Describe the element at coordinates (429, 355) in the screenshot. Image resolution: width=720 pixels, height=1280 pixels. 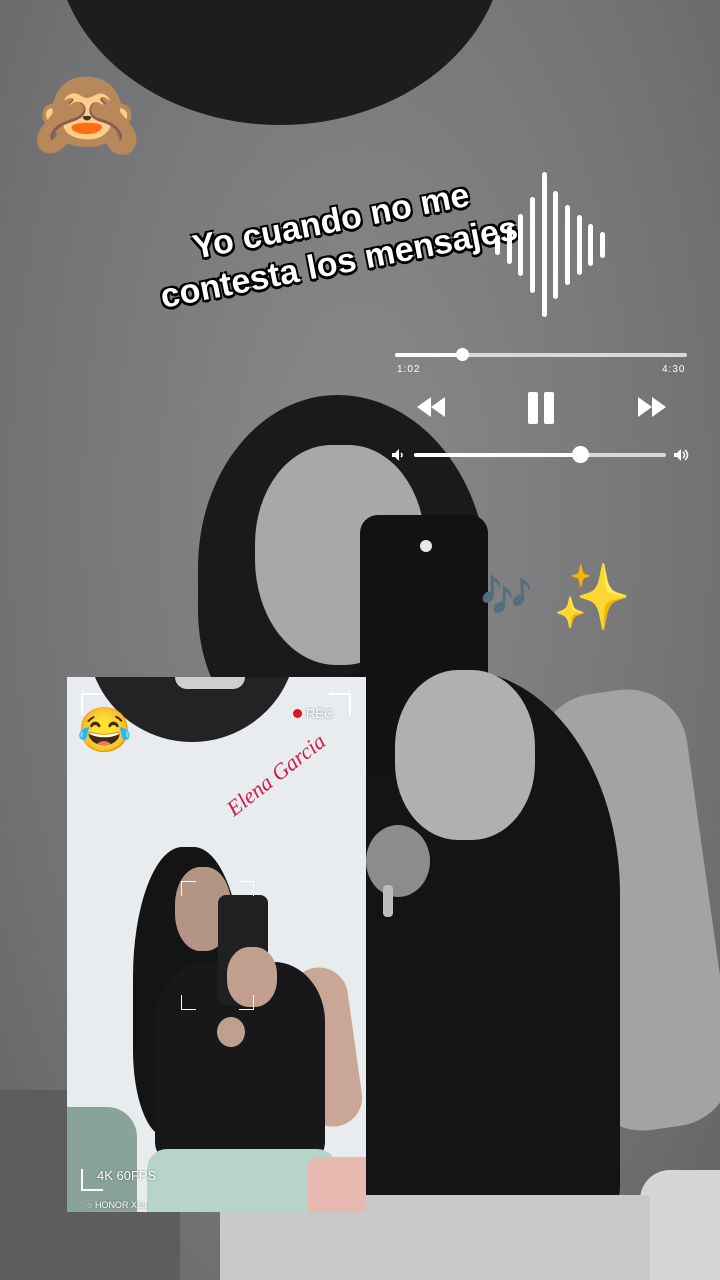
I see `progress-fill` at that location.